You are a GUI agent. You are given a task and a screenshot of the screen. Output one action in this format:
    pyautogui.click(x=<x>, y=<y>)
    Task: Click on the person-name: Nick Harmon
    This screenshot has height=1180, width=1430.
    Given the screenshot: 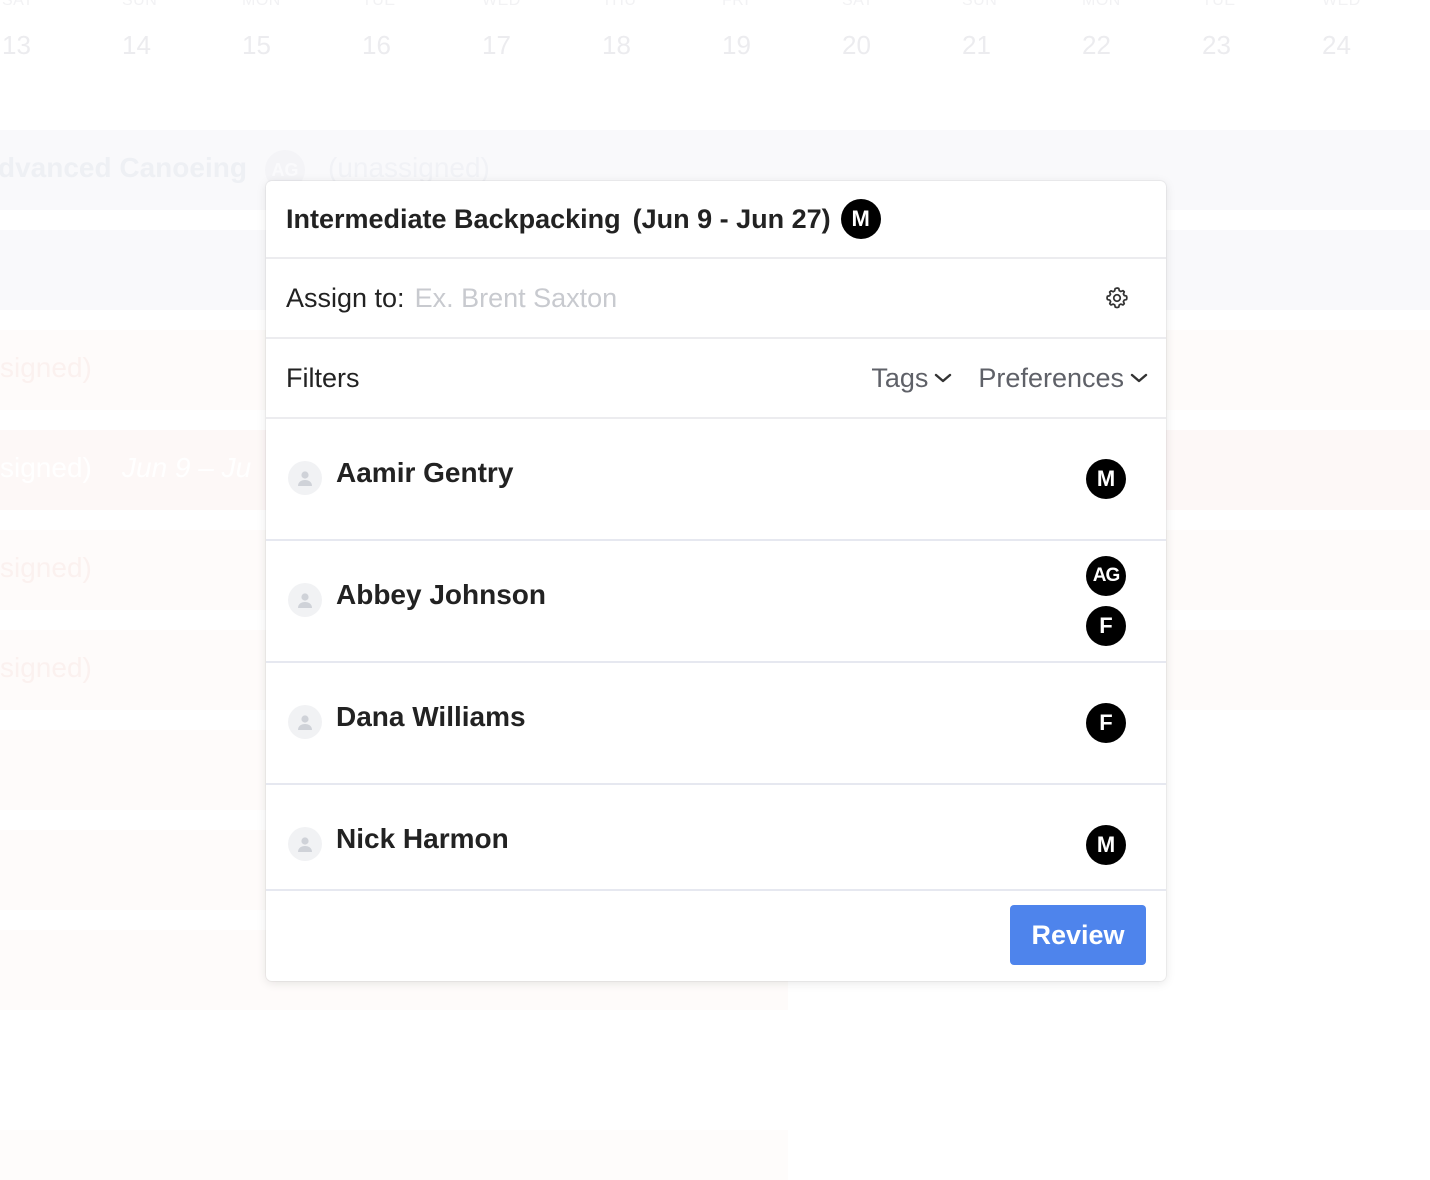 What is the action you would take?
    pyautogui.click(x=422, y=838)
    